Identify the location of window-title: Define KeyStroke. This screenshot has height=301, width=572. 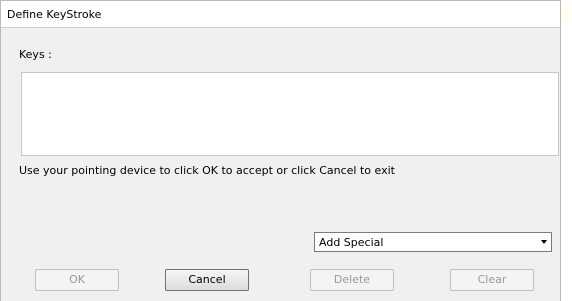
(54, 14).